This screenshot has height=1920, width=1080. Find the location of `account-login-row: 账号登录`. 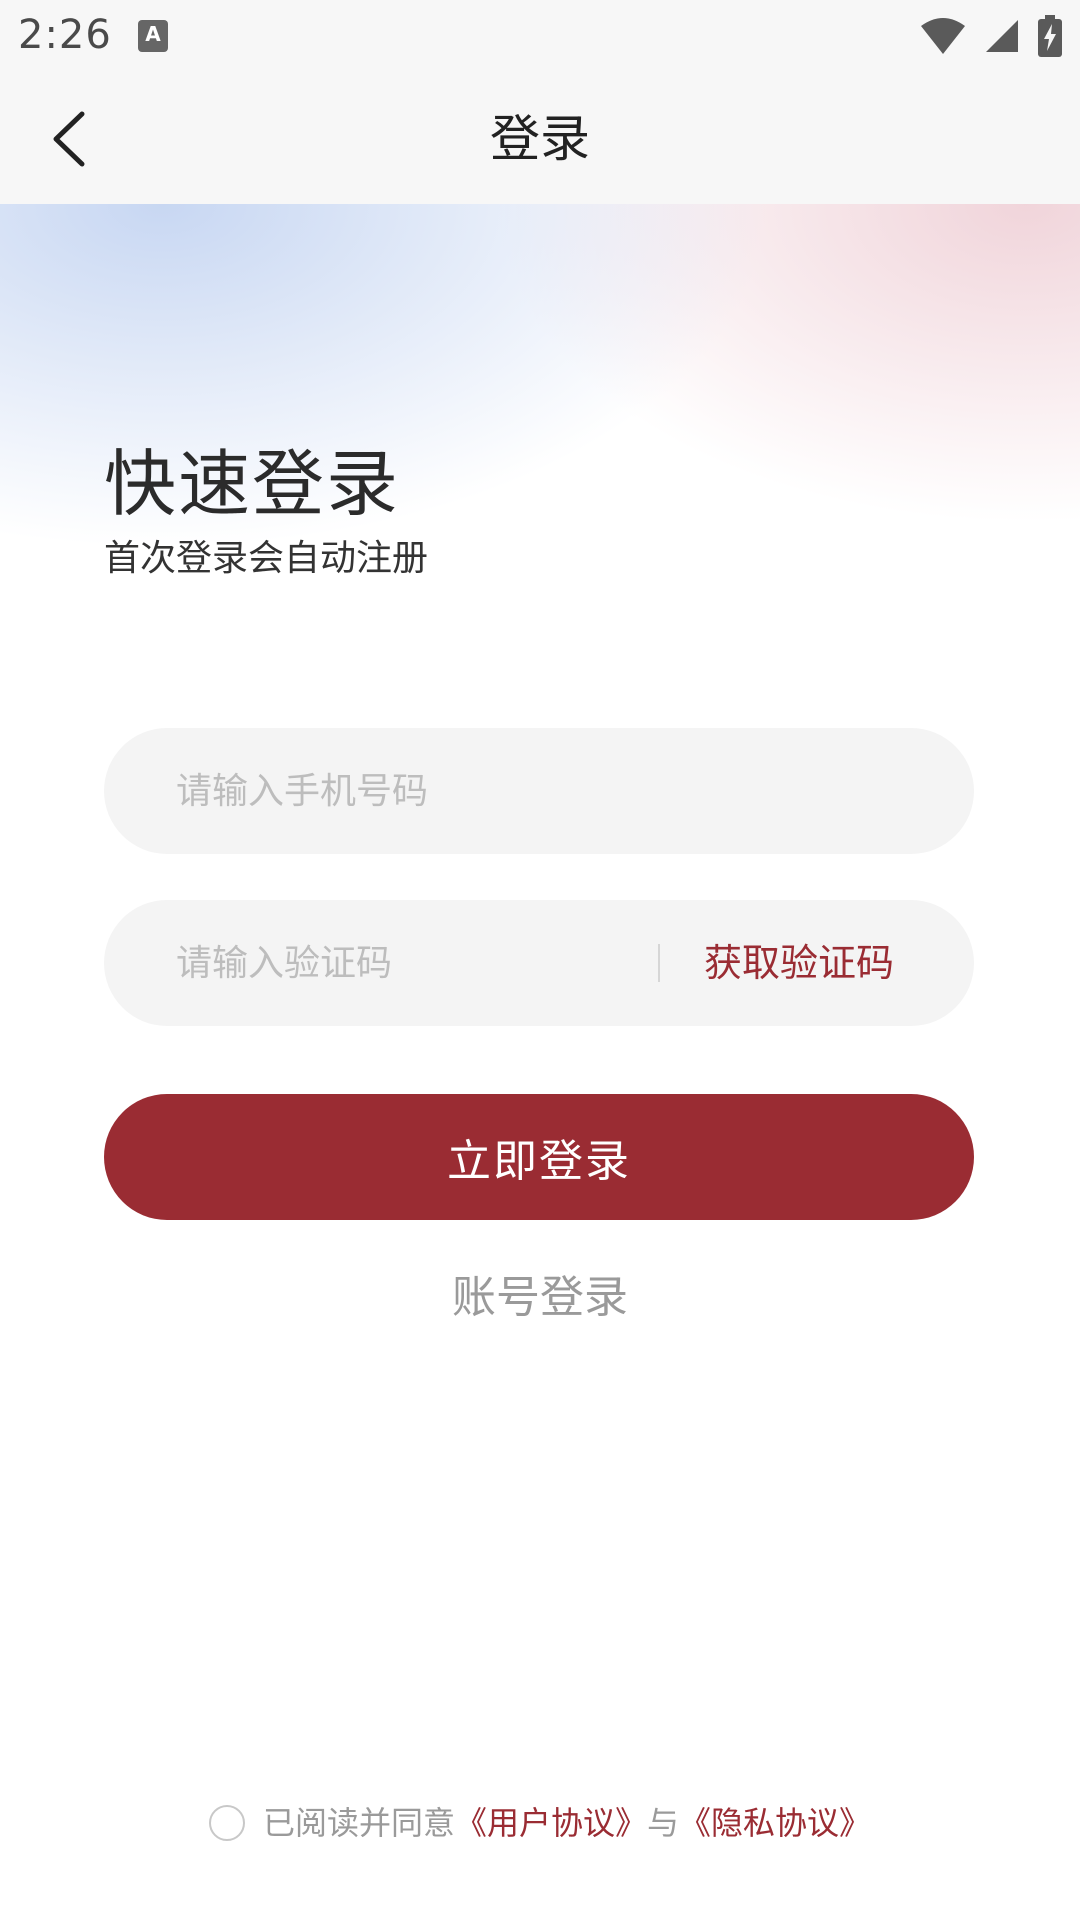

account-login-row: 账号登录 is located at coordinates (540, 1298).